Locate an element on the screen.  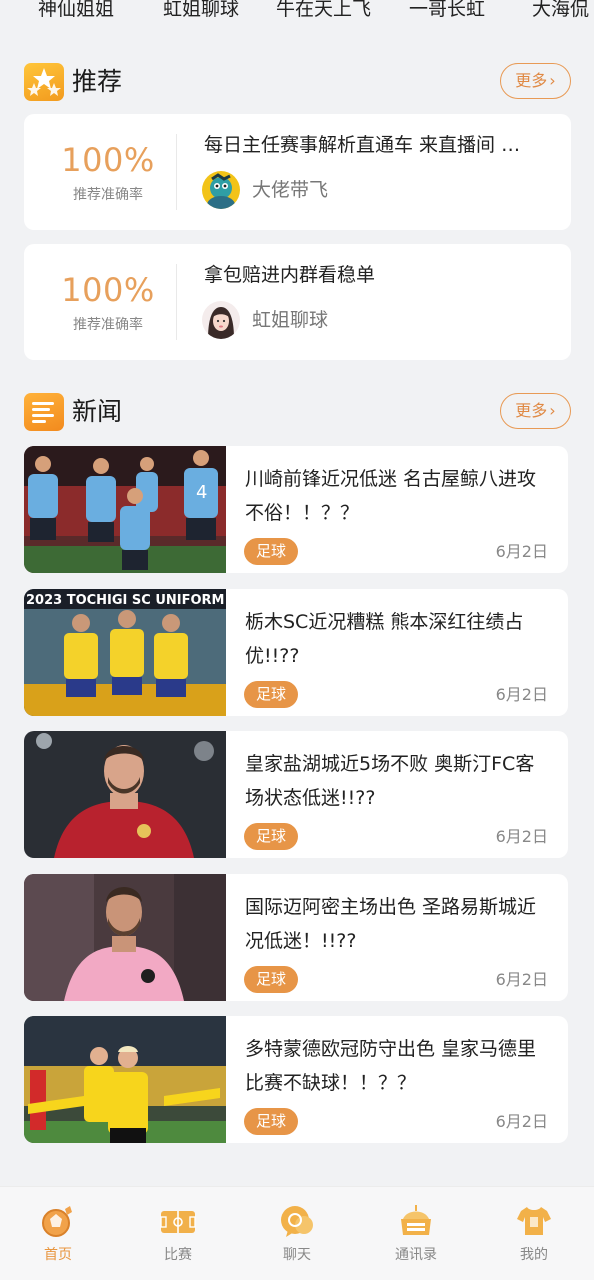
svg-text: 4 is located at coordinates (201, 492).